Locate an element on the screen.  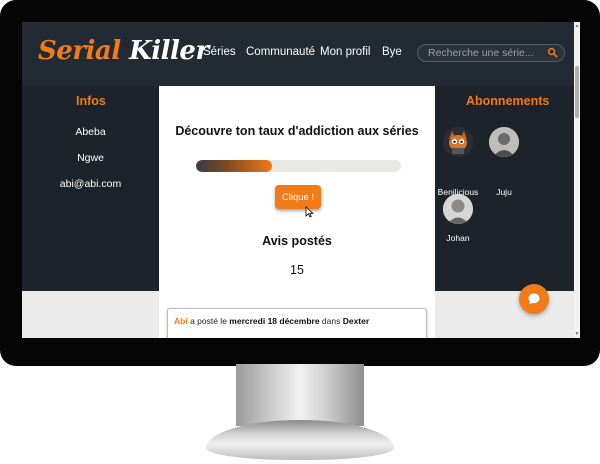
nav-community: Communauté is located at coordinates (280, 52).